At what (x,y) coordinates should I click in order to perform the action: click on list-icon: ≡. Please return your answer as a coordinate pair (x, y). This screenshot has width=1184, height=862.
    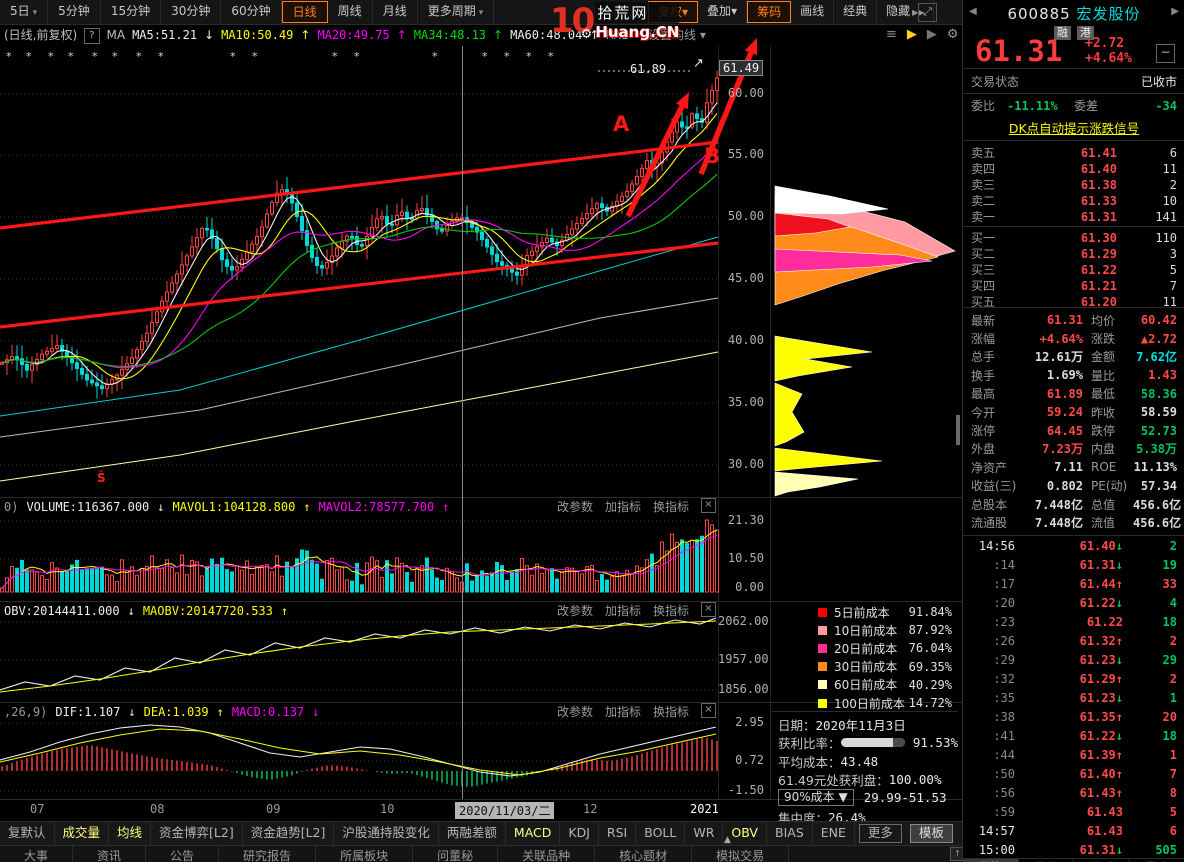
    Looking at the image, I should click on (891, 35).